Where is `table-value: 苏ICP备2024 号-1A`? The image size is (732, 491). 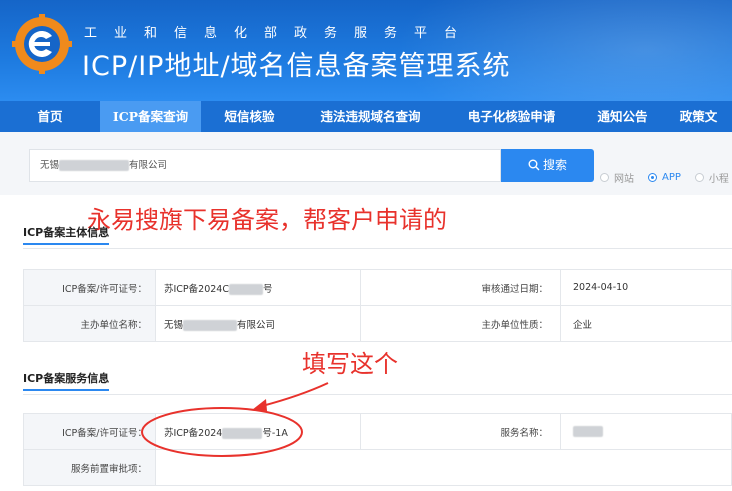
table-value: 苏ICP备2024 号-1A is located at coordinates (258, 431).